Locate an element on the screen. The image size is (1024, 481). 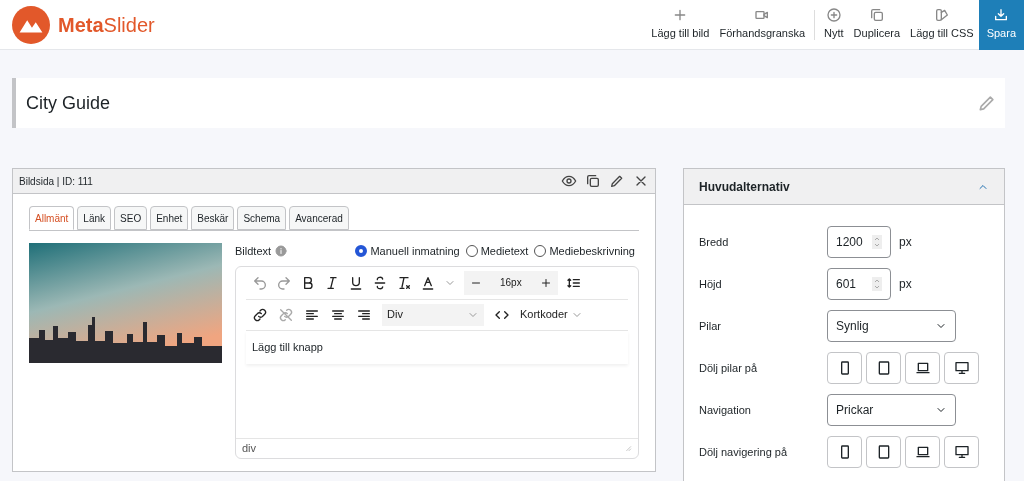
tab: SEO is located at coordinates (131, 218).